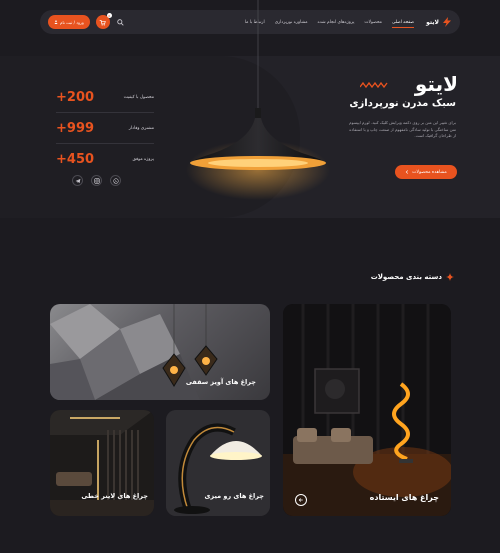 The width and height of the screenshot is (500, 553). I want to click on instagram-icon, so click(96, 180).